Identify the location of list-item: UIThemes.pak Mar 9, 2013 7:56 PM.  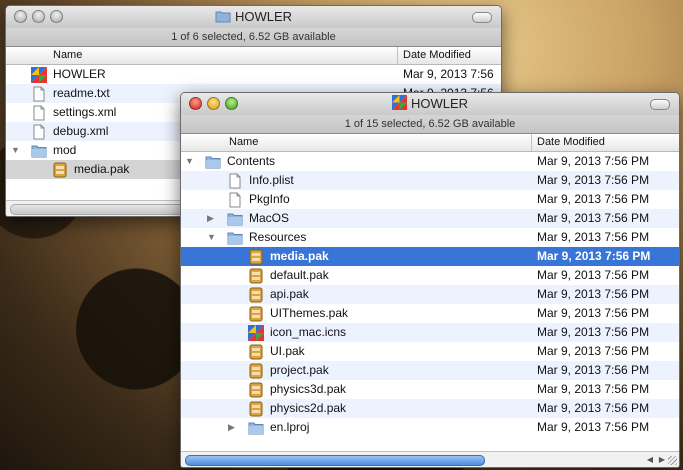
(430, 313).